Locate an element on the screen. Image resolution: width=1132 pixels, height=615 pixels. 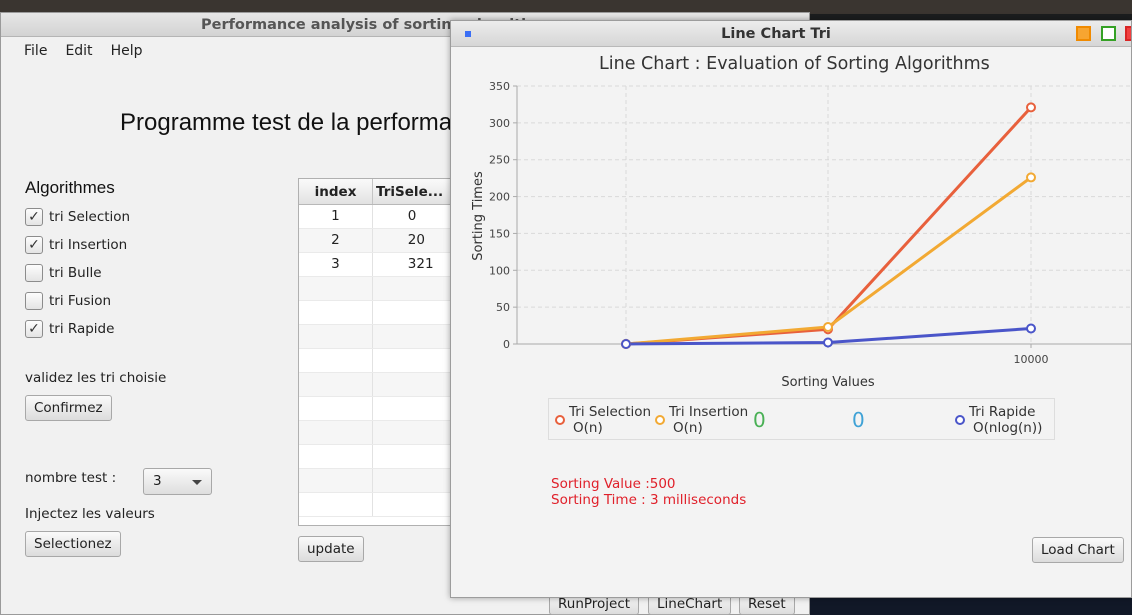
checkbox-tri-bulle: tri Bulle is located at coordinates (63, 273).